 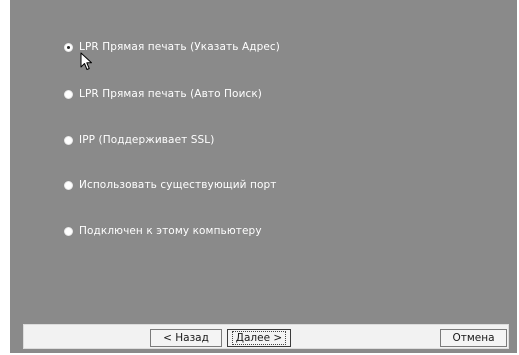 I want to click on next-button: Далее >, so click(x=259, y=338).